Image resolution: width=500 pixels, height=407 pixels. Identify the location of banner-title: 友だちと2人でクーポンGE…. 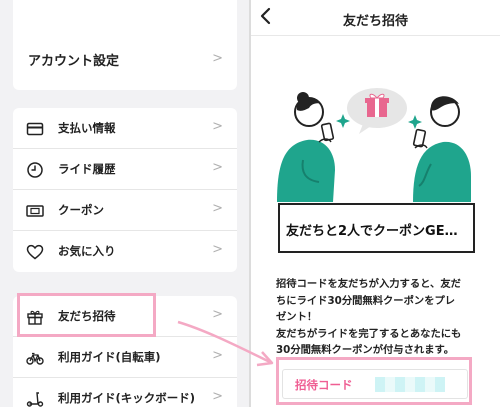
(372, 231).